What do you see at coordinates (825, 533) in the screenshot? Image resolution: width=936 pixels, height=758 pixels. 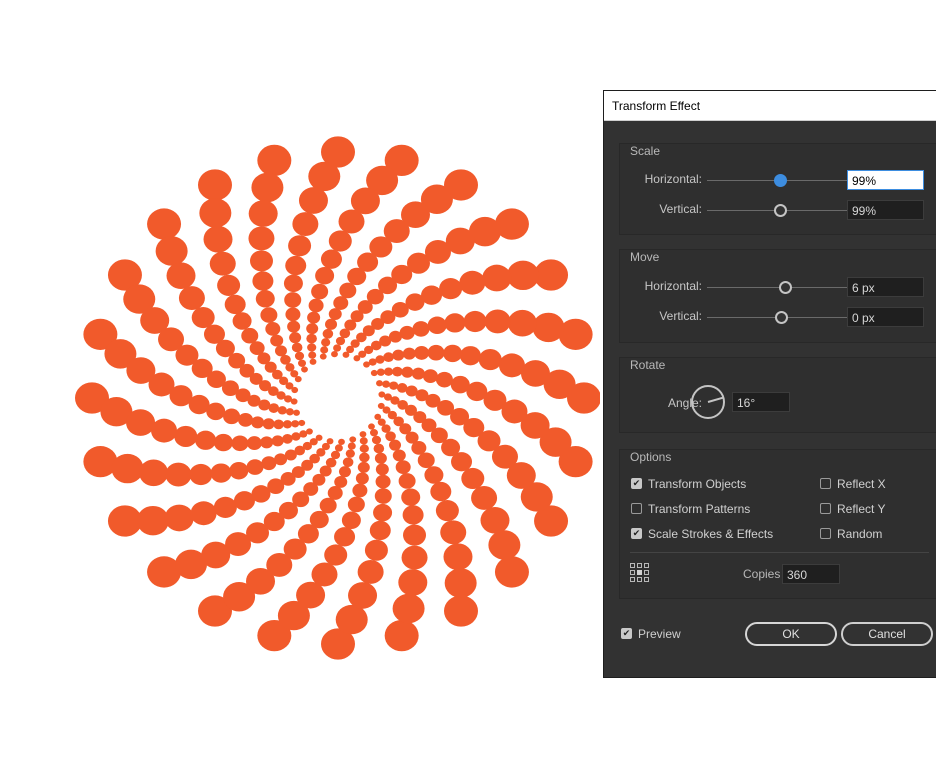 I see `random-checkbox` at bounding box center [825, 533].